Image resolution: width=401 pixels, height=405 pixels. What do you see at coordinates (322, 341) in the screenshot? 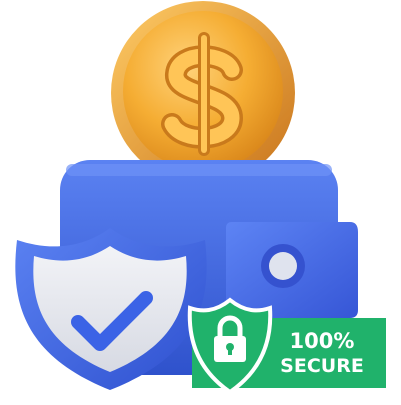
I see `badge-line1: 100%` at bounding box center [322, 341].